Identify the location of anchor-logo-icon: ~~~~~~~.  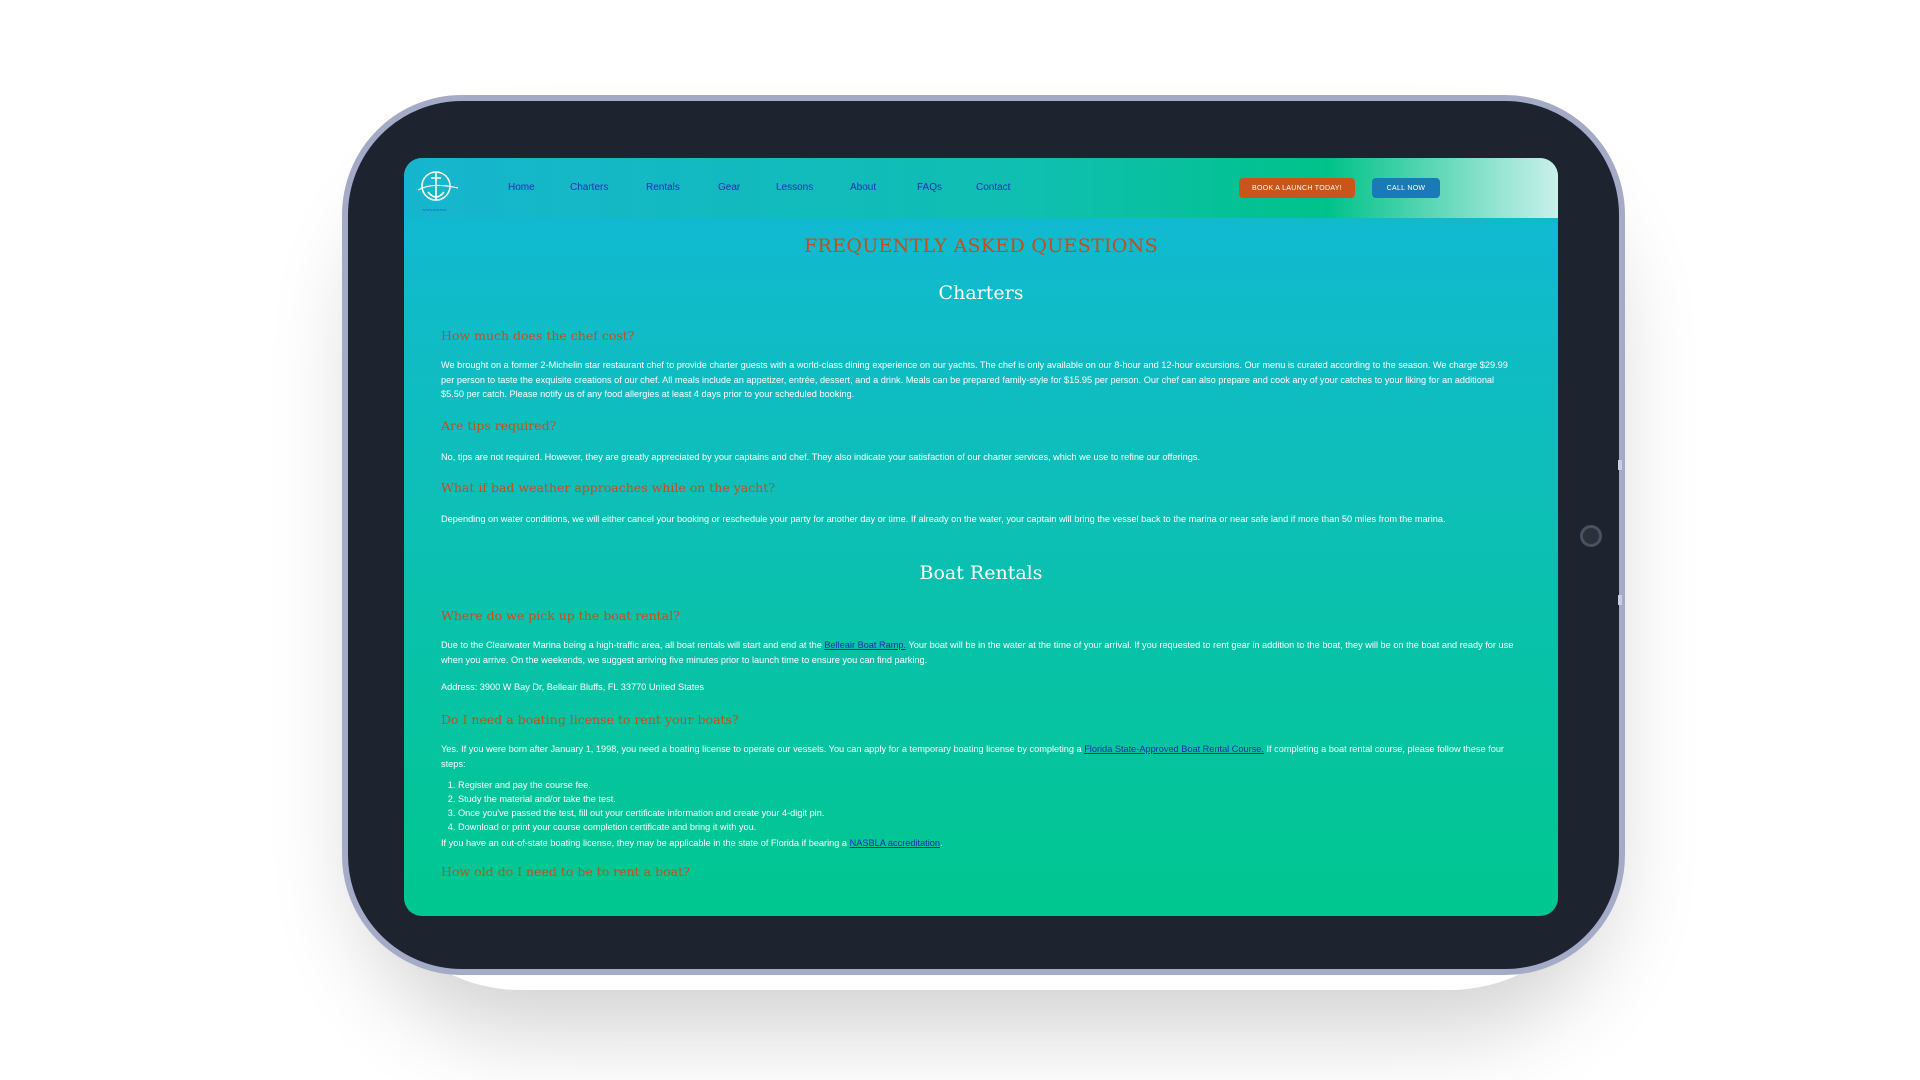
(438, 188).